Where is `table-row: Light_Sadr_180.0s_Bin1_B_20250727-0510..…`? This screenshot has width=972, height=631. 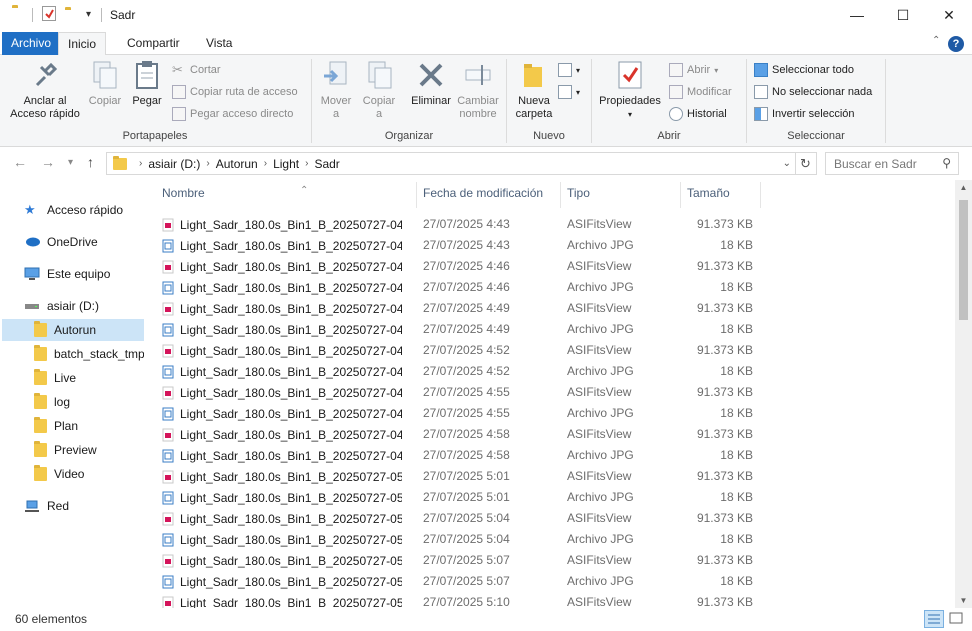 table-row: Light_Sadr_180.0s_Bin1_B_20250727-0510..… is located at coordinates (542, 600).